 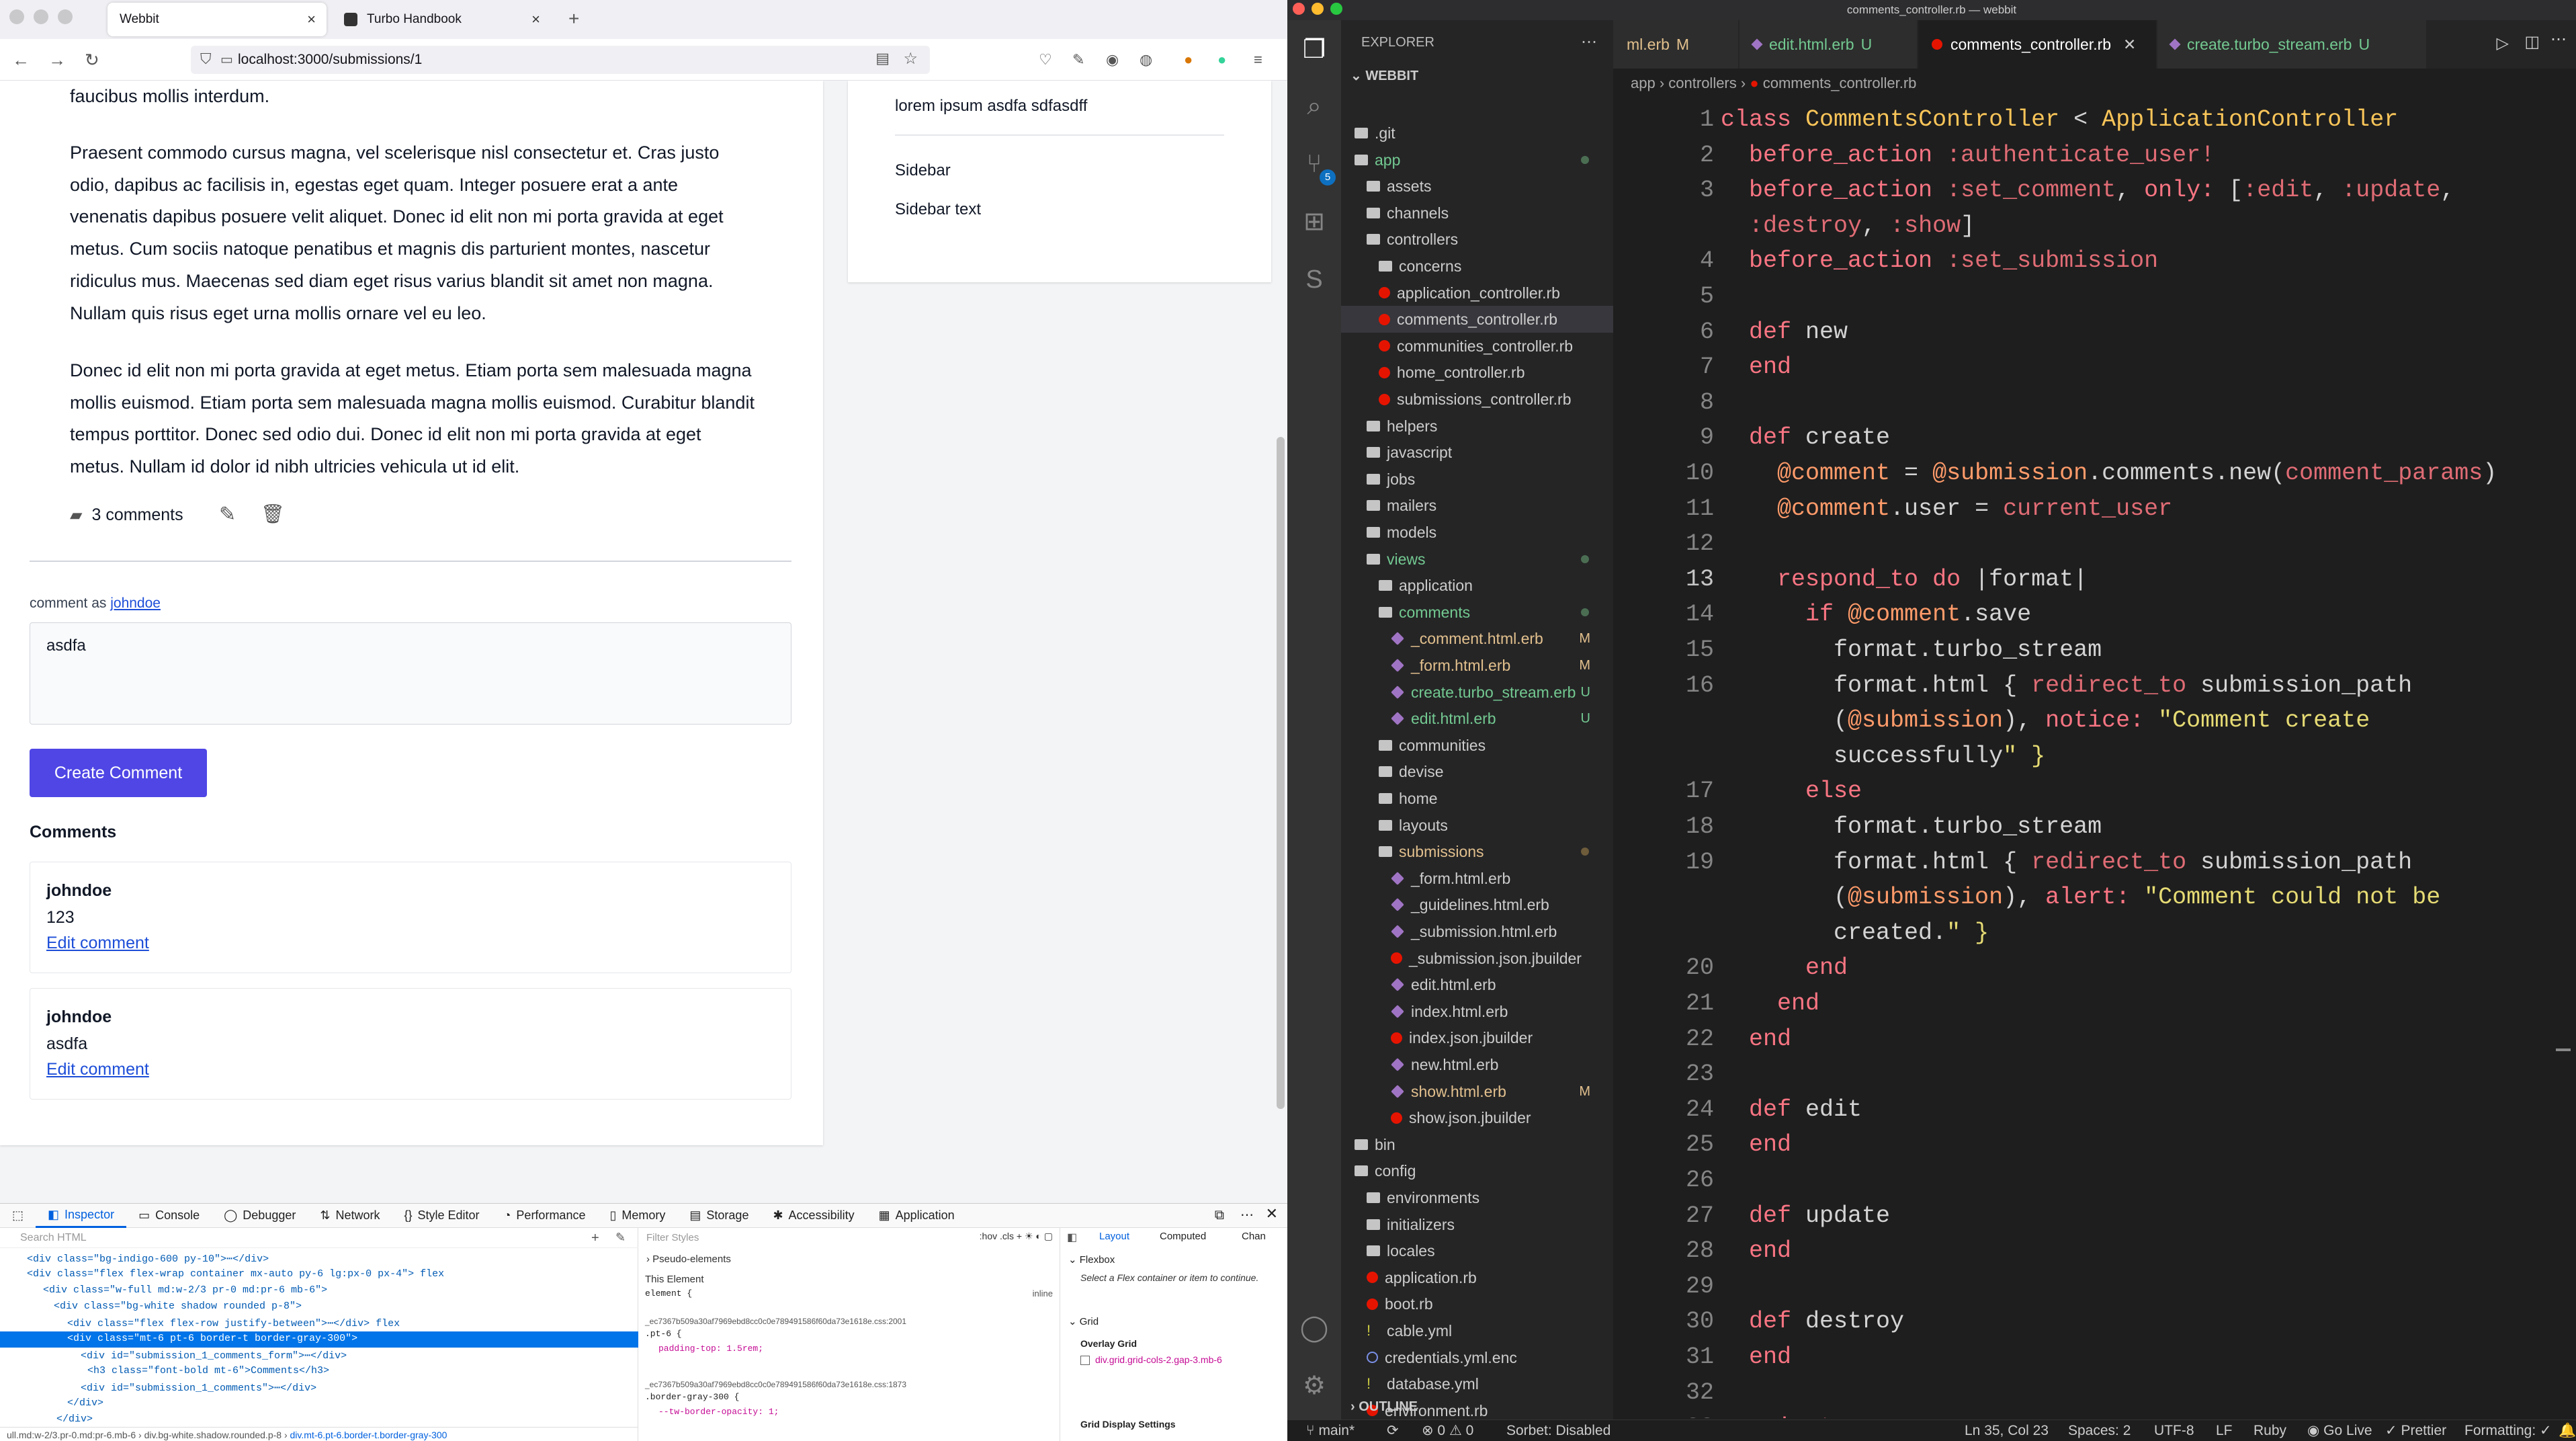 I want to click on comment-textarea: asdfa, so click(x=410, y=673).